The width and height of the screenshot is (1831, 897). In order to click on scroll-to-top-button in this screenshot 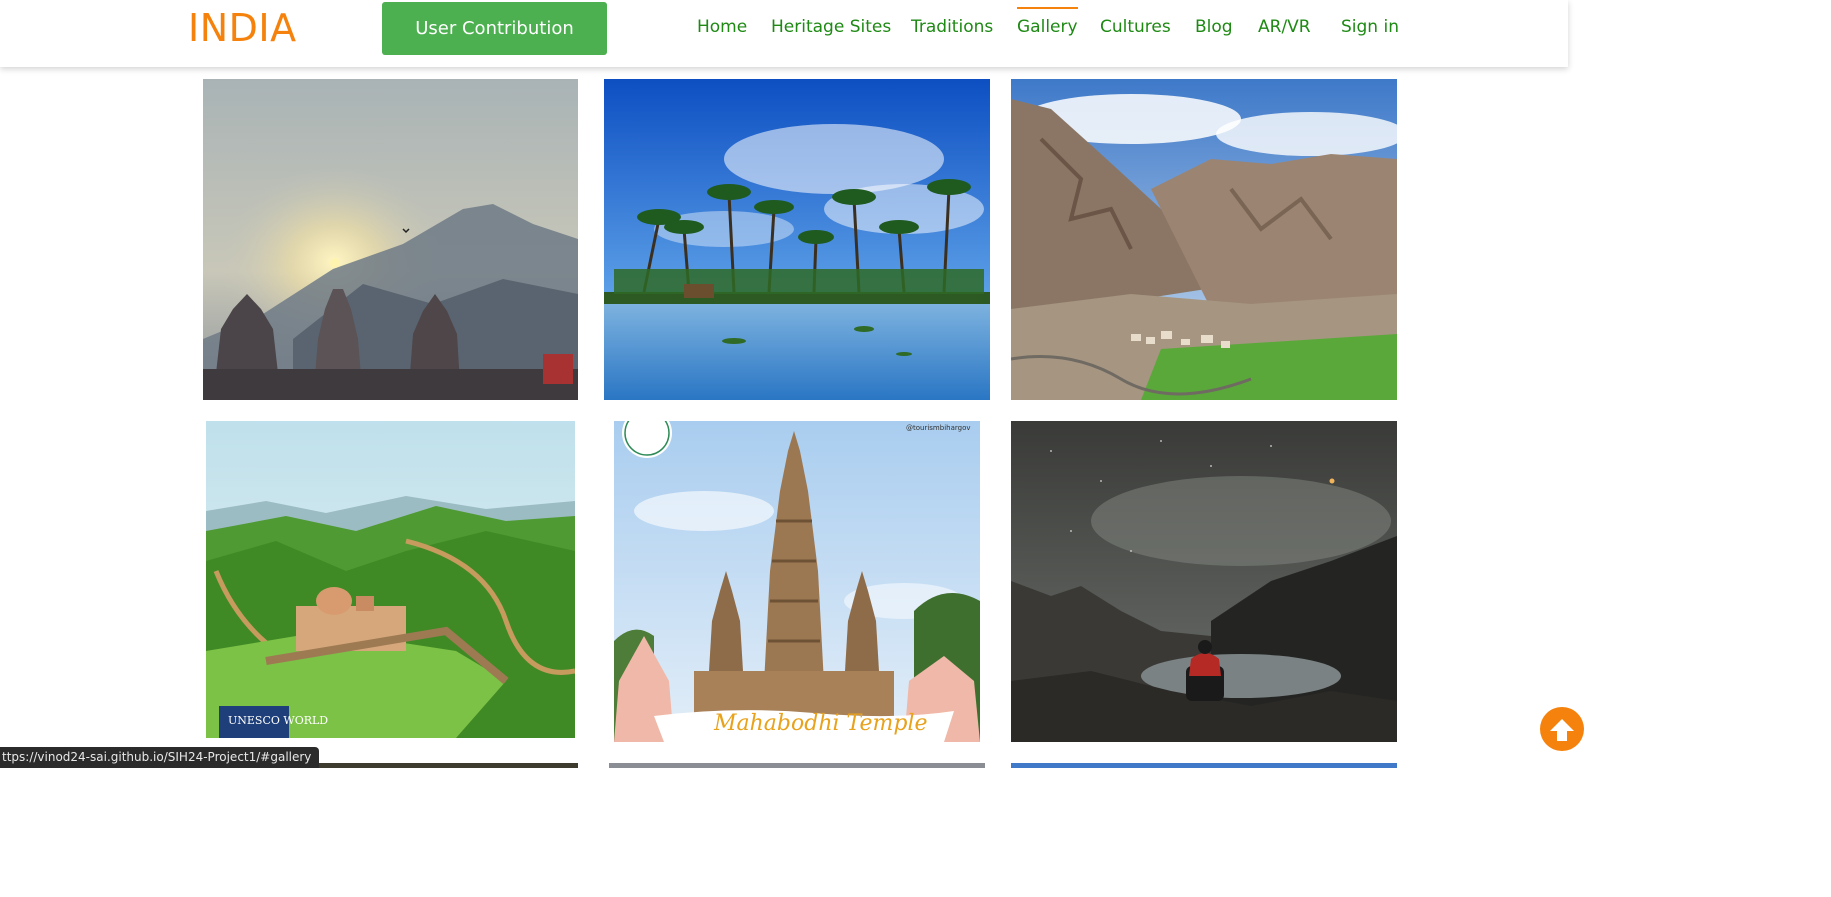, I will do `click(1562, 729)`.